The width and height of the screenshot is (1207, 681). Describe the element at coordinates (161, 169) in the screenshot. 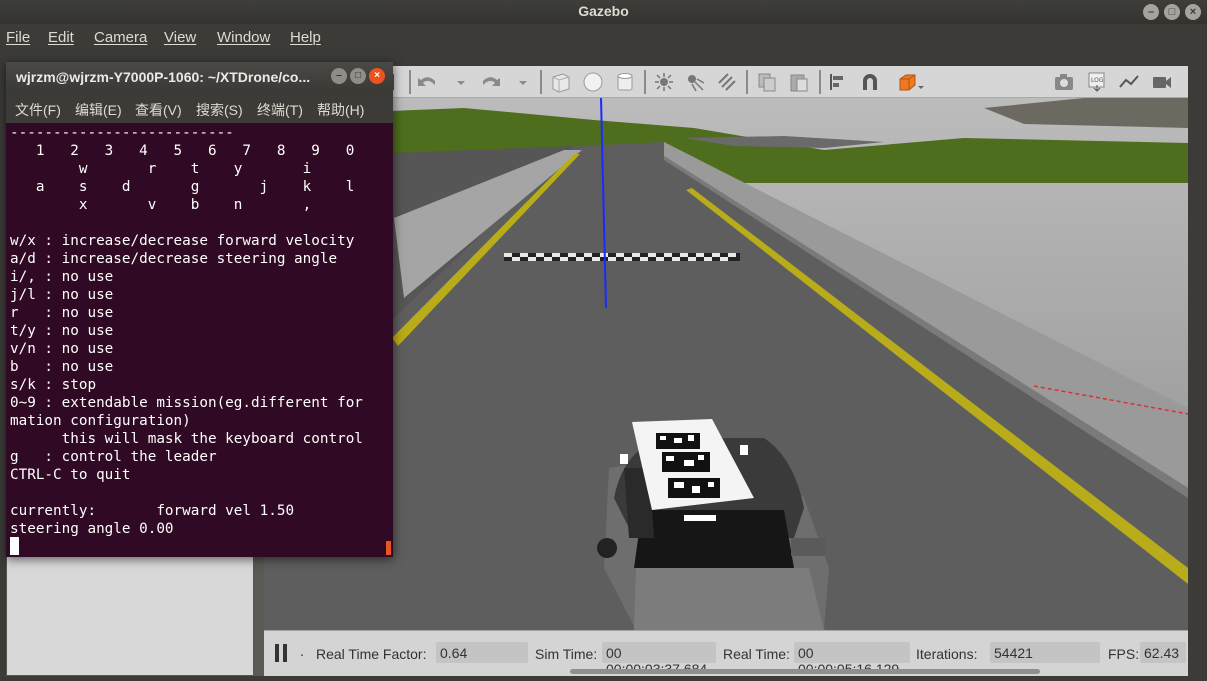

I see `terminal-line: w r t y i` at that location.